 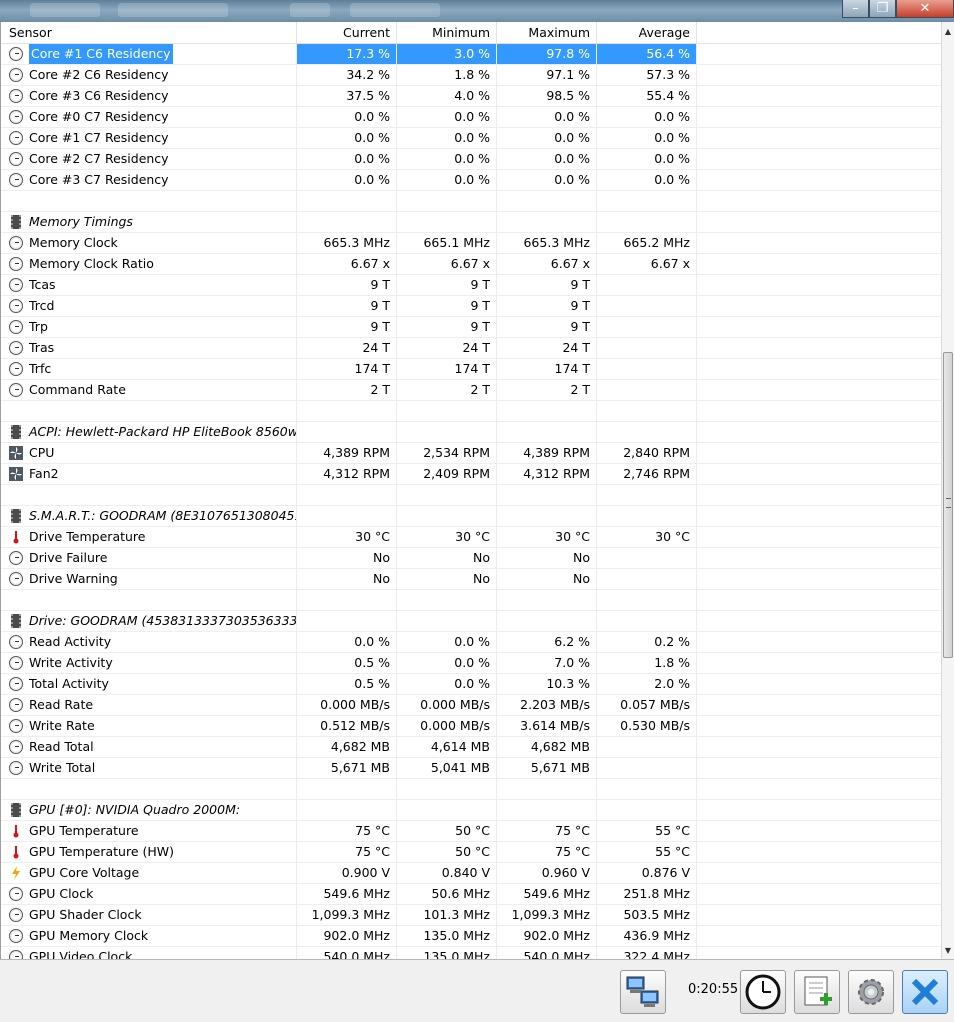 What do you see at coordinates (471, 474) in the screenshot?
I see `table-row: Fan2 4,312 RPM 2,409 RPM 4,312 RPM 2,746 RPM` at bounding box center [471, 474].